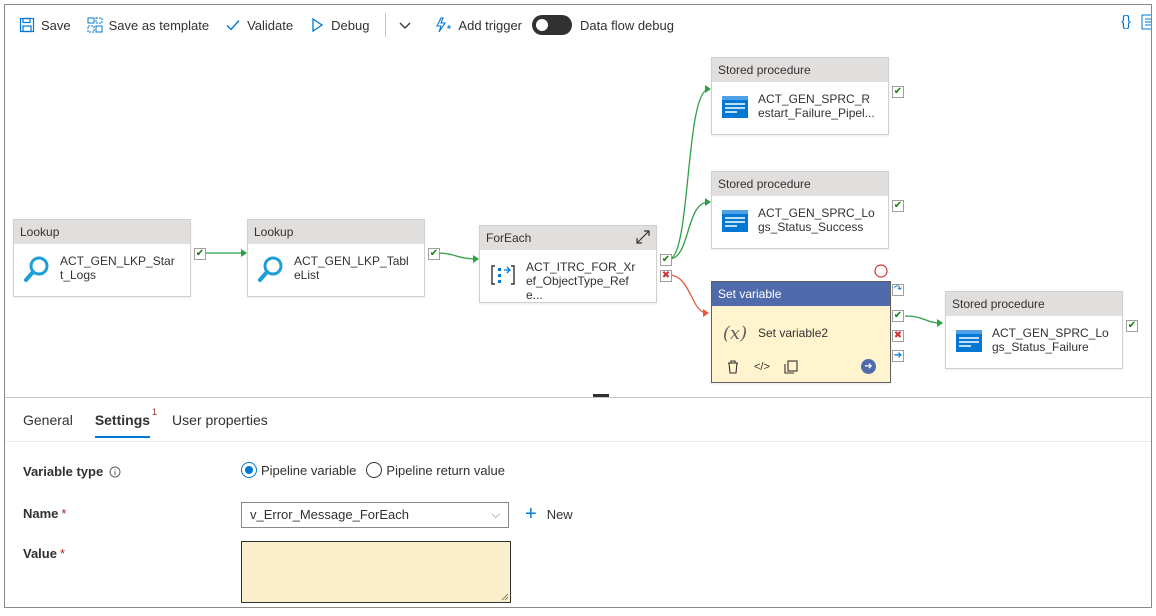  What do you see at coordinates (336, 232) in the screenshot?
I see `activity-type: Lookup` at bounding box center [336, 232].